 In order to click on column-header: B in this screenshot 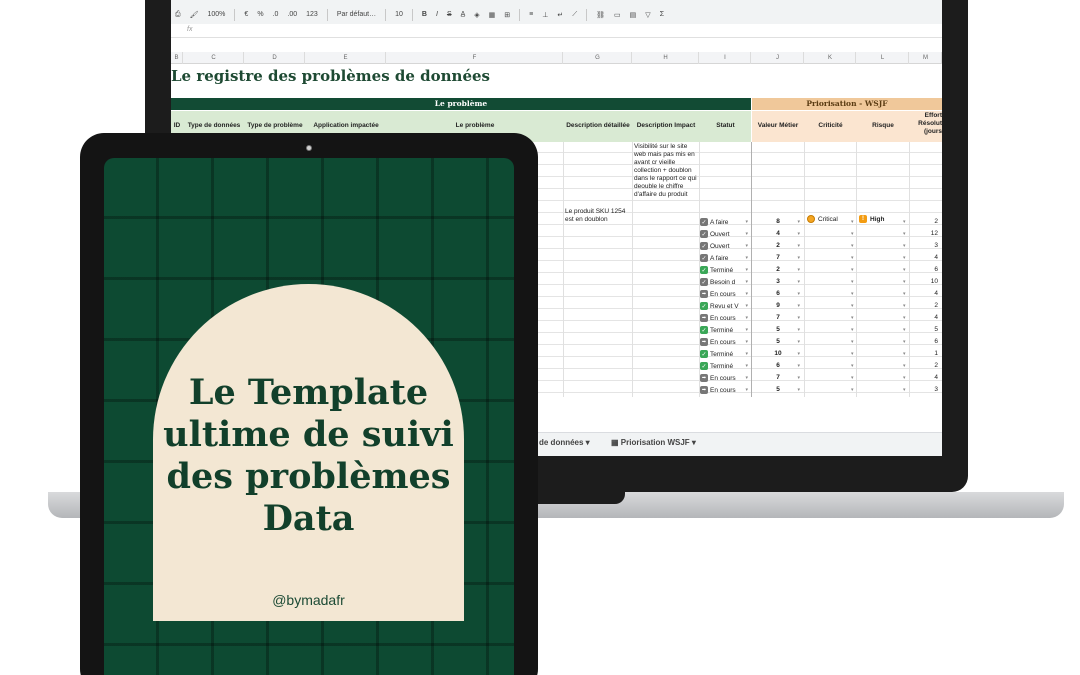, I will do `click(177, 58)`.